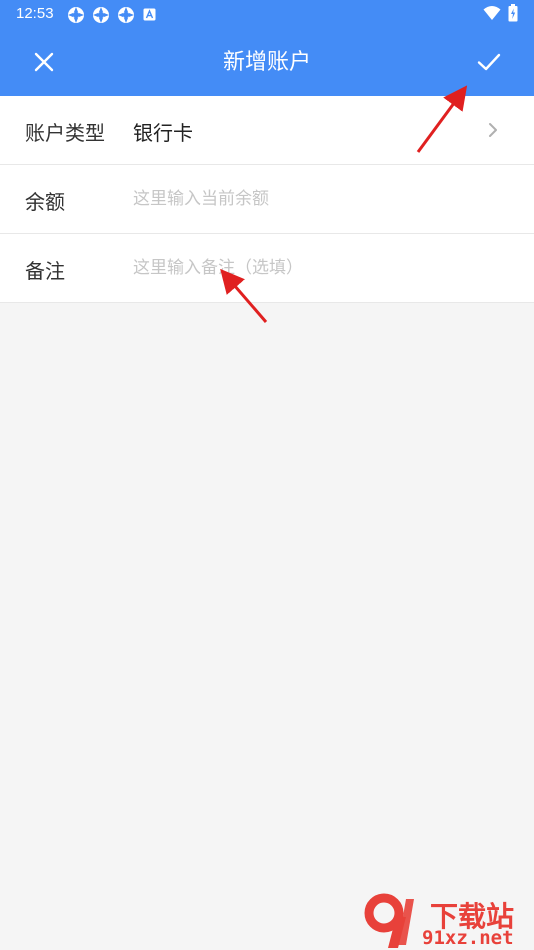  Describe the element at coordinates (149, 14) in the screenshot. I see `a-icon` at that location.